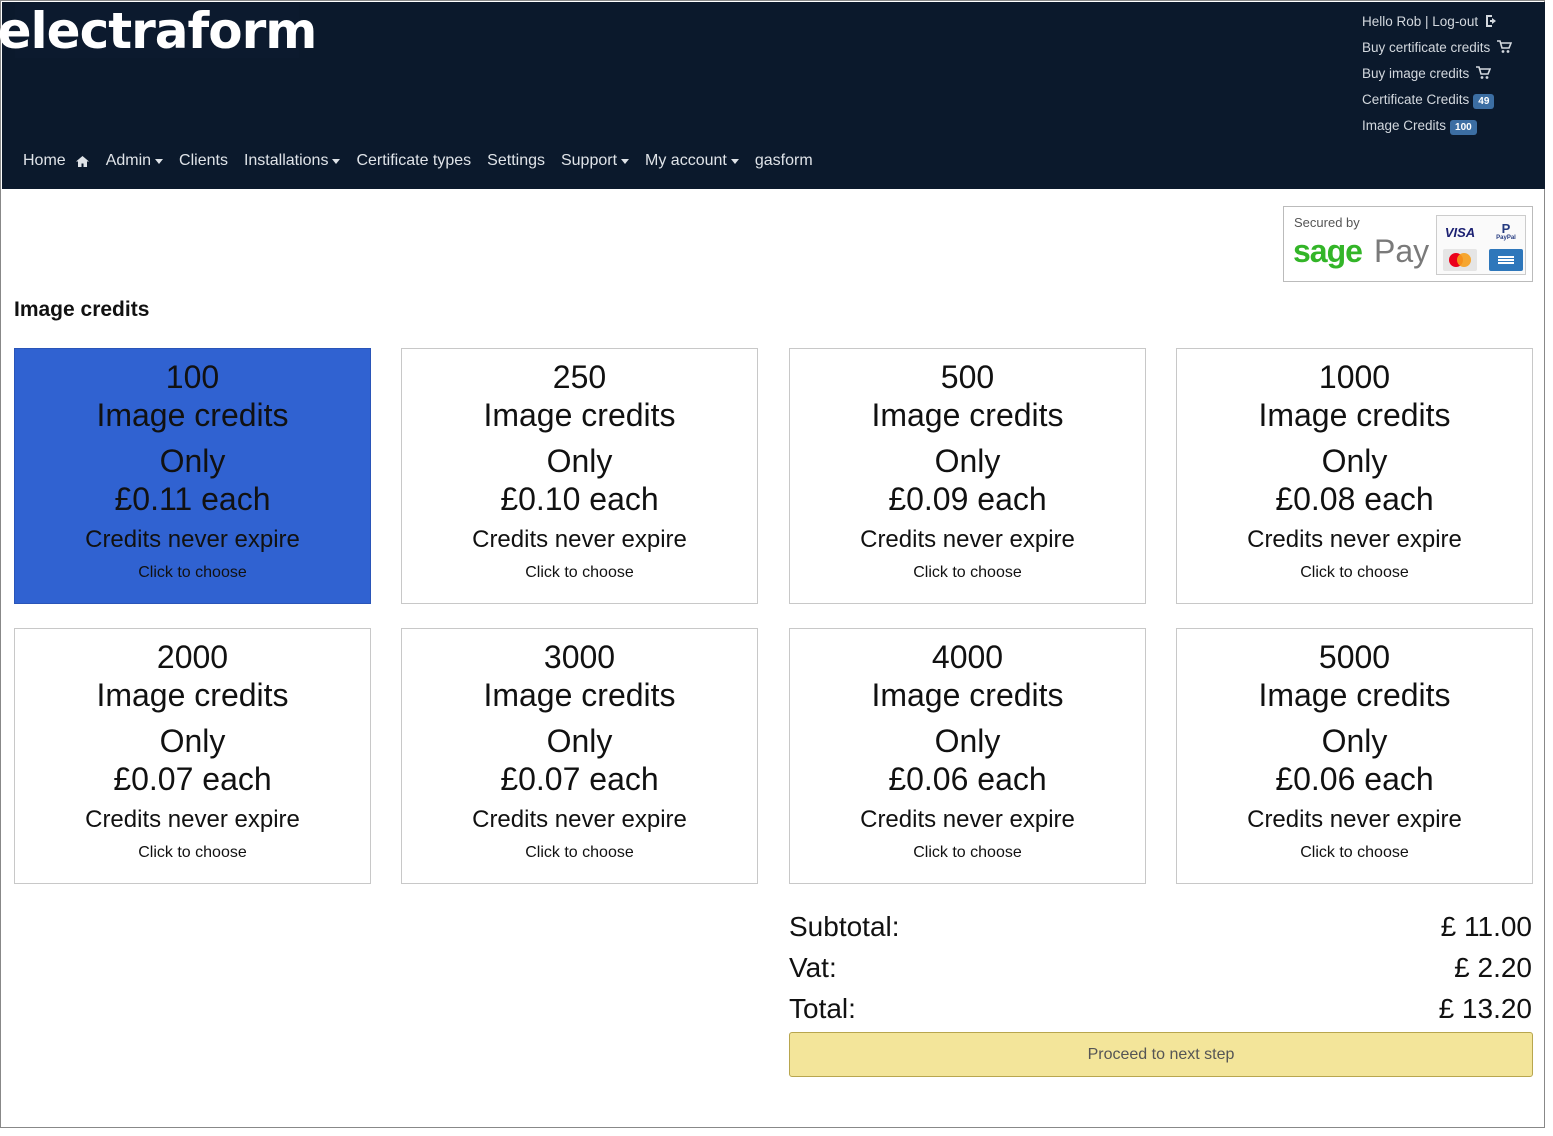  What do you see at coordinates (128, 161) in the screenshot?
I see `nav-admin-label: Admin` at bounding box center [128, 161].